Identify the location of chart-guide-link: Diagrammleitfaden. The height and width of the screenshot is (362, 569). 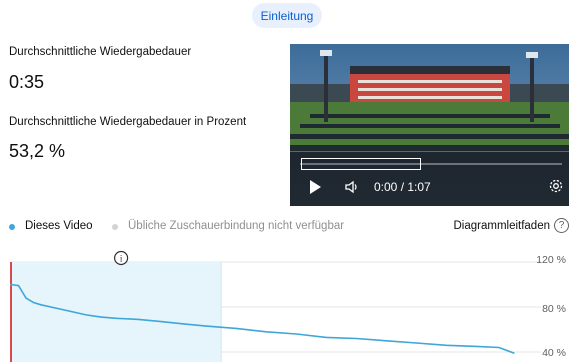
(501, 226).